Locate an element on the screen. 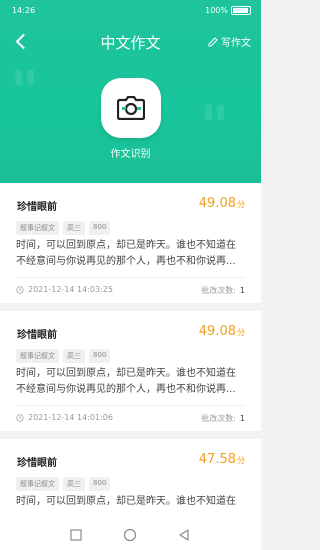 The height and width of the screenshot is (550, 320). essay-excerpt: 时间，可以回到原点，却已是昨天。谁也不知道在 is located at coordinates (126, 501).